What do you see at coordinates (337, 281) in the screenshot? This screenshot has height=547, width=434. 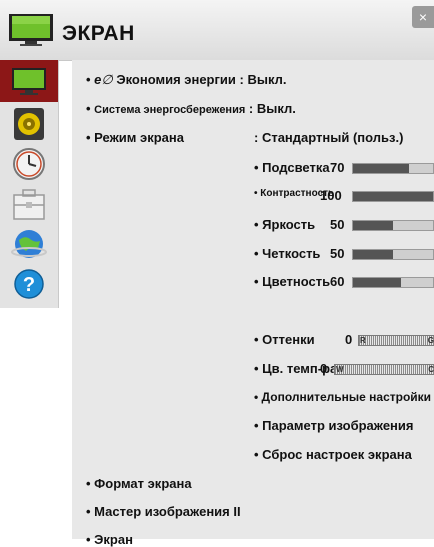 I see `setting-value: 60` at bounding box center [337, 281].